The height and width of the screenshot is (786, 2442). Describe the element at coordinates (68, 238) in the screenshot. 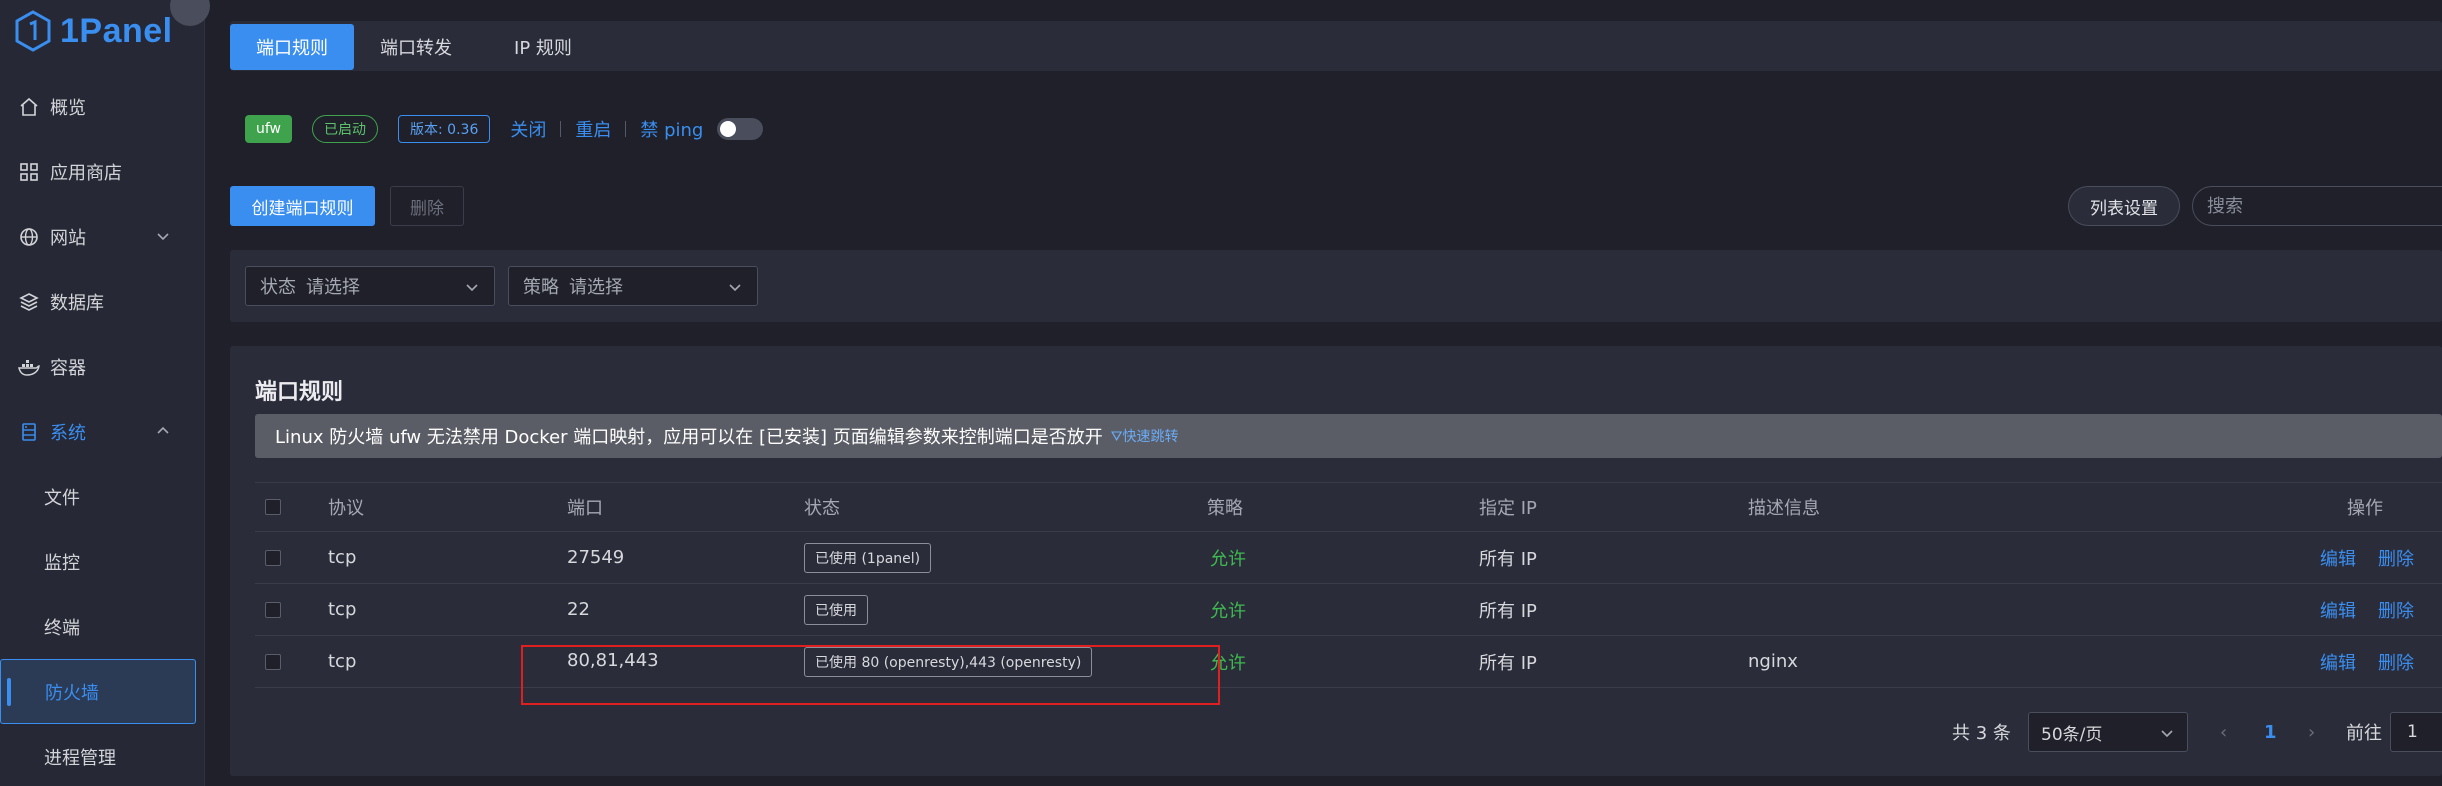

I see `sidebar-item-label: 网站` at that location.